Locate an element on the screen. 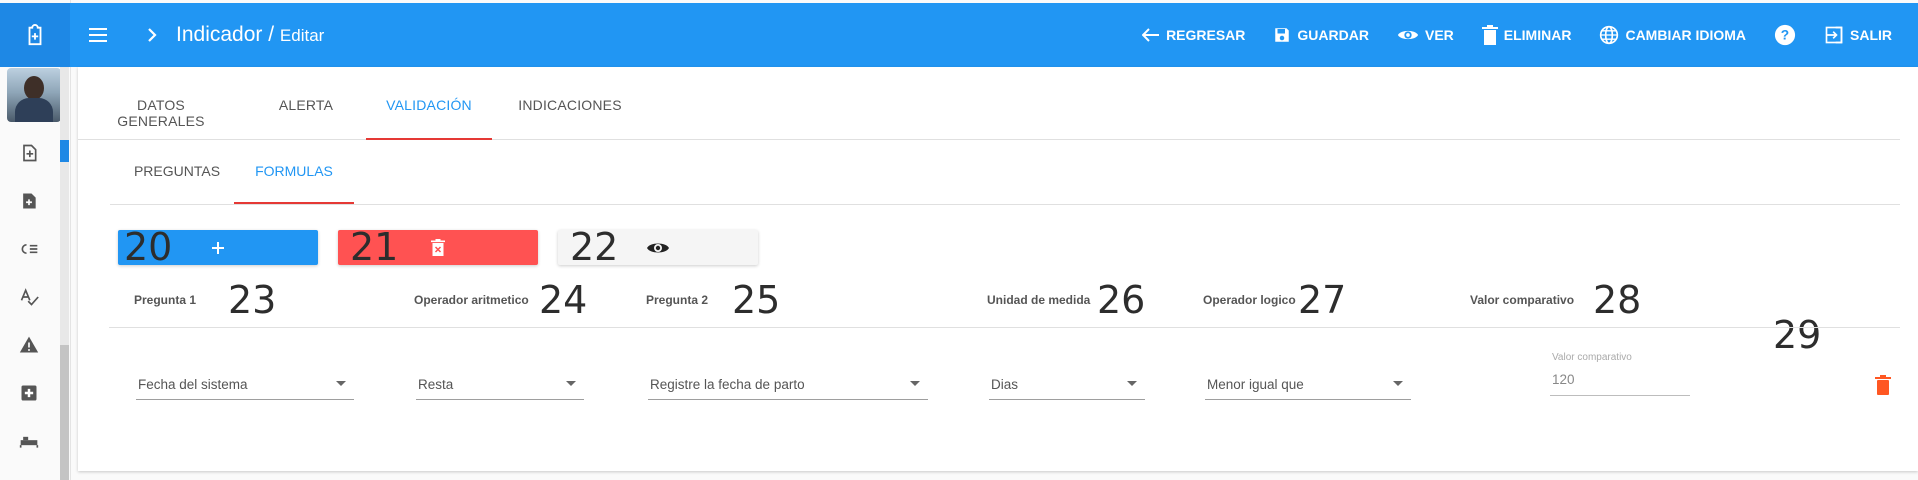 This screenshot has height=480, width=1918. delete-icon is located at coordinates (438, 247).